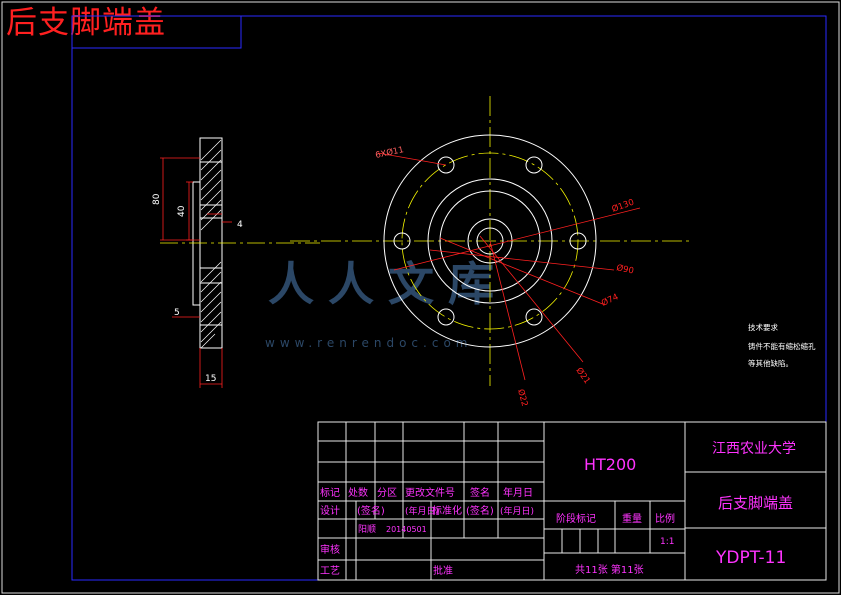 This screenshot has width=841, height=595. I want to click on label-weight: 重量, so click(632, 518).